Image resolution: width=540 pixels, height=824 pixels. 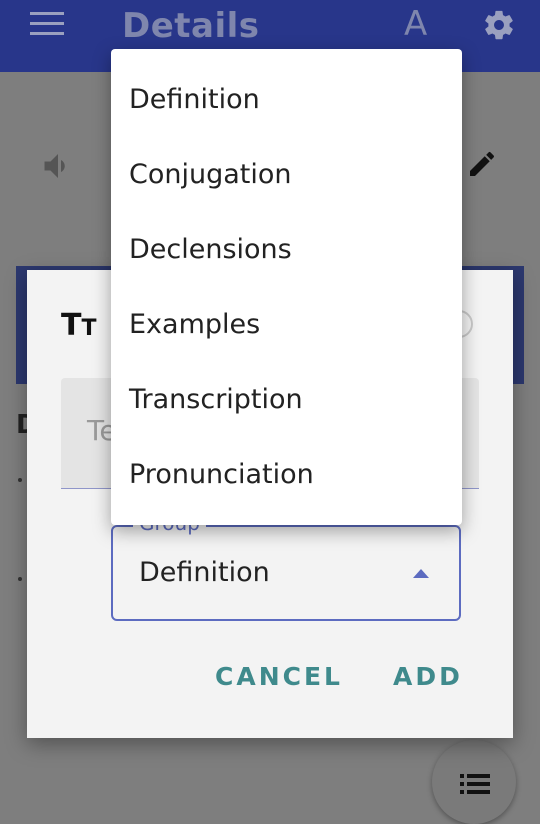 I want to click on add-button: ADD, so click(x=428, y=676).